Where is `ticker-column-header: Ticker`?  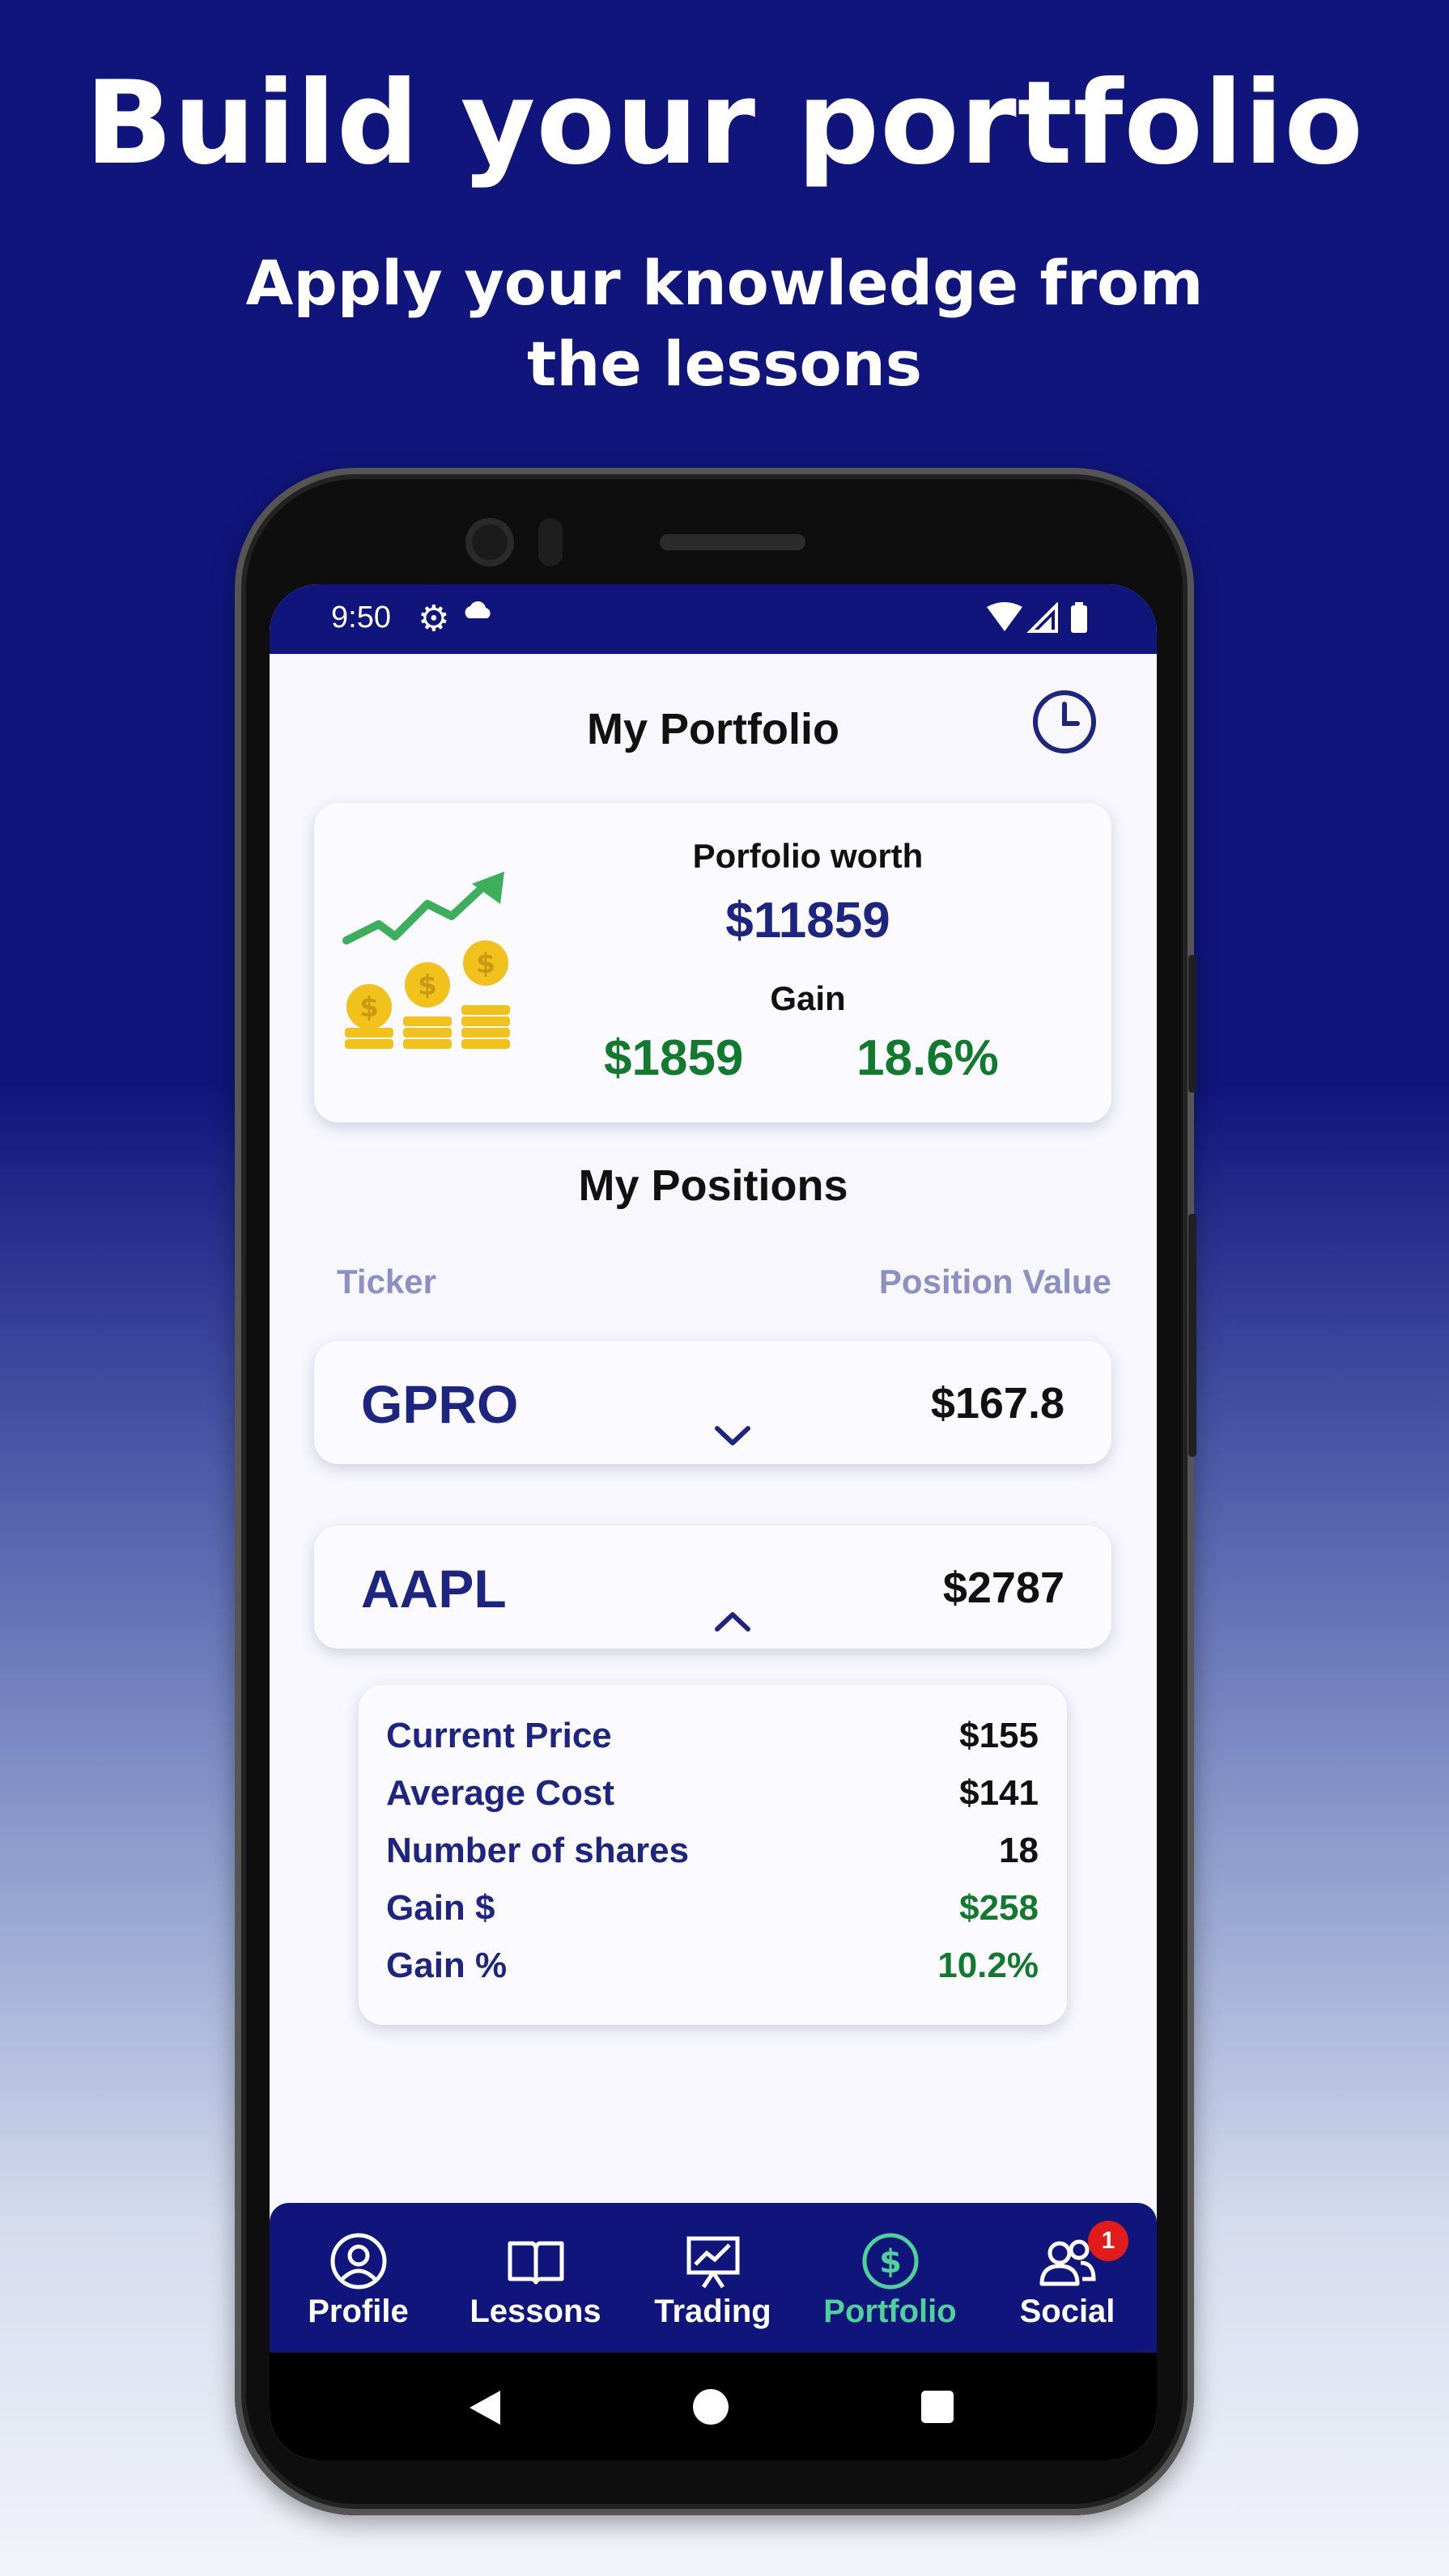 ticker-column-header: Ticker is located at coordinates (386, 1282).